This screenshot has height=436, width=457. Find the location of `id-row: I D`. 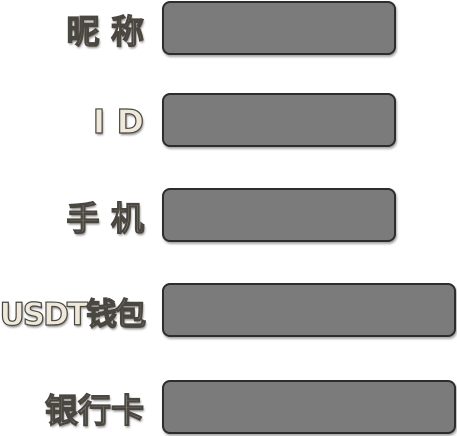

id-row: I D is located at coordinates (228, 121).